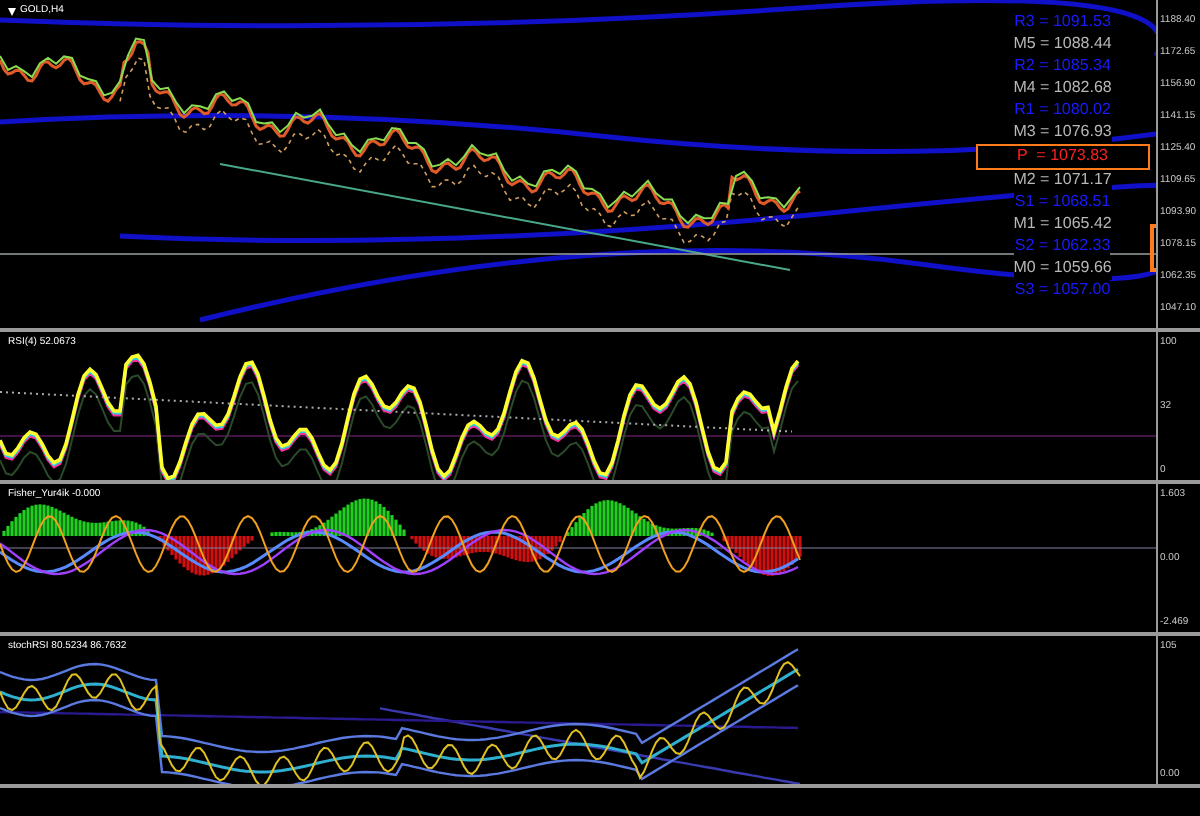 This screenshot has height=816, width=1200. I want to click on pivot-level-label: S2 = 1062.33, so click(1062, 246).